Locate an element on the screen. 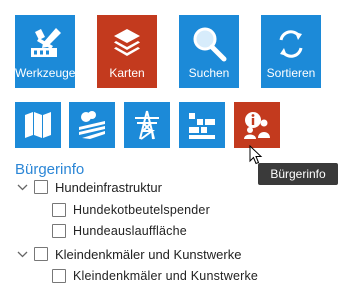  werkzeuge-label: Werkzeuge is located at coordinates (45, 73).